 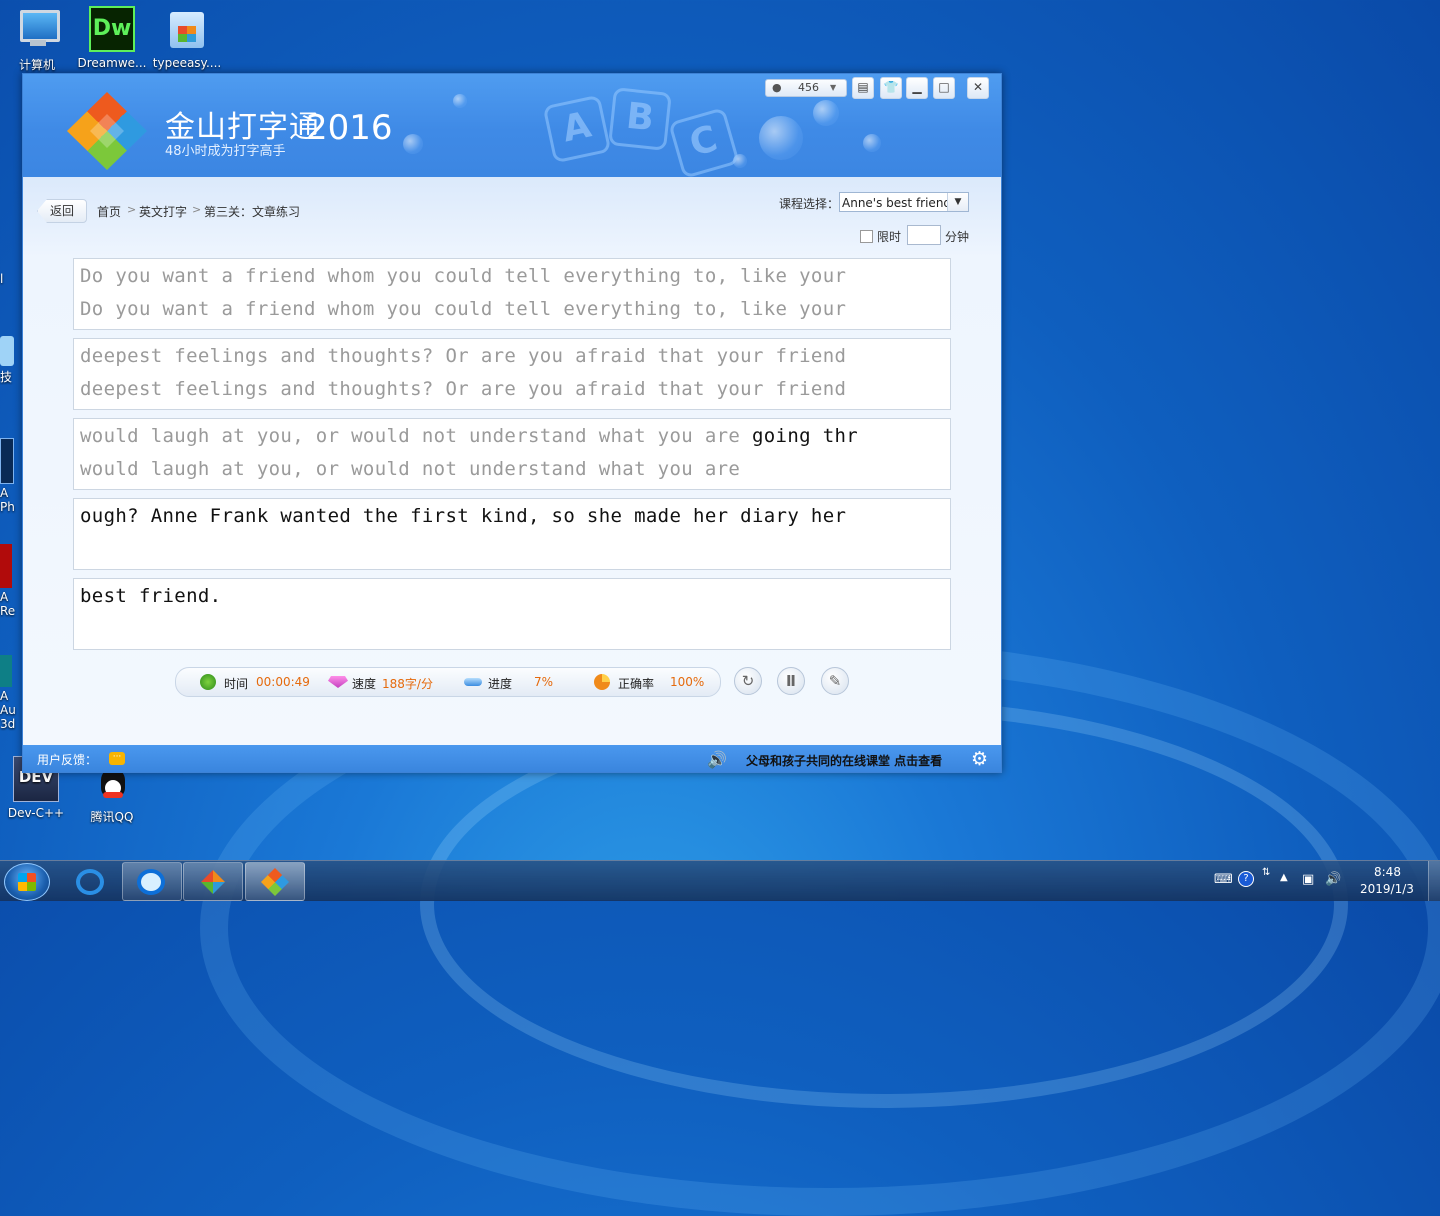 I want to click on brand-subtitle: 48小时成为打字高手, so click(x=225, y=151).